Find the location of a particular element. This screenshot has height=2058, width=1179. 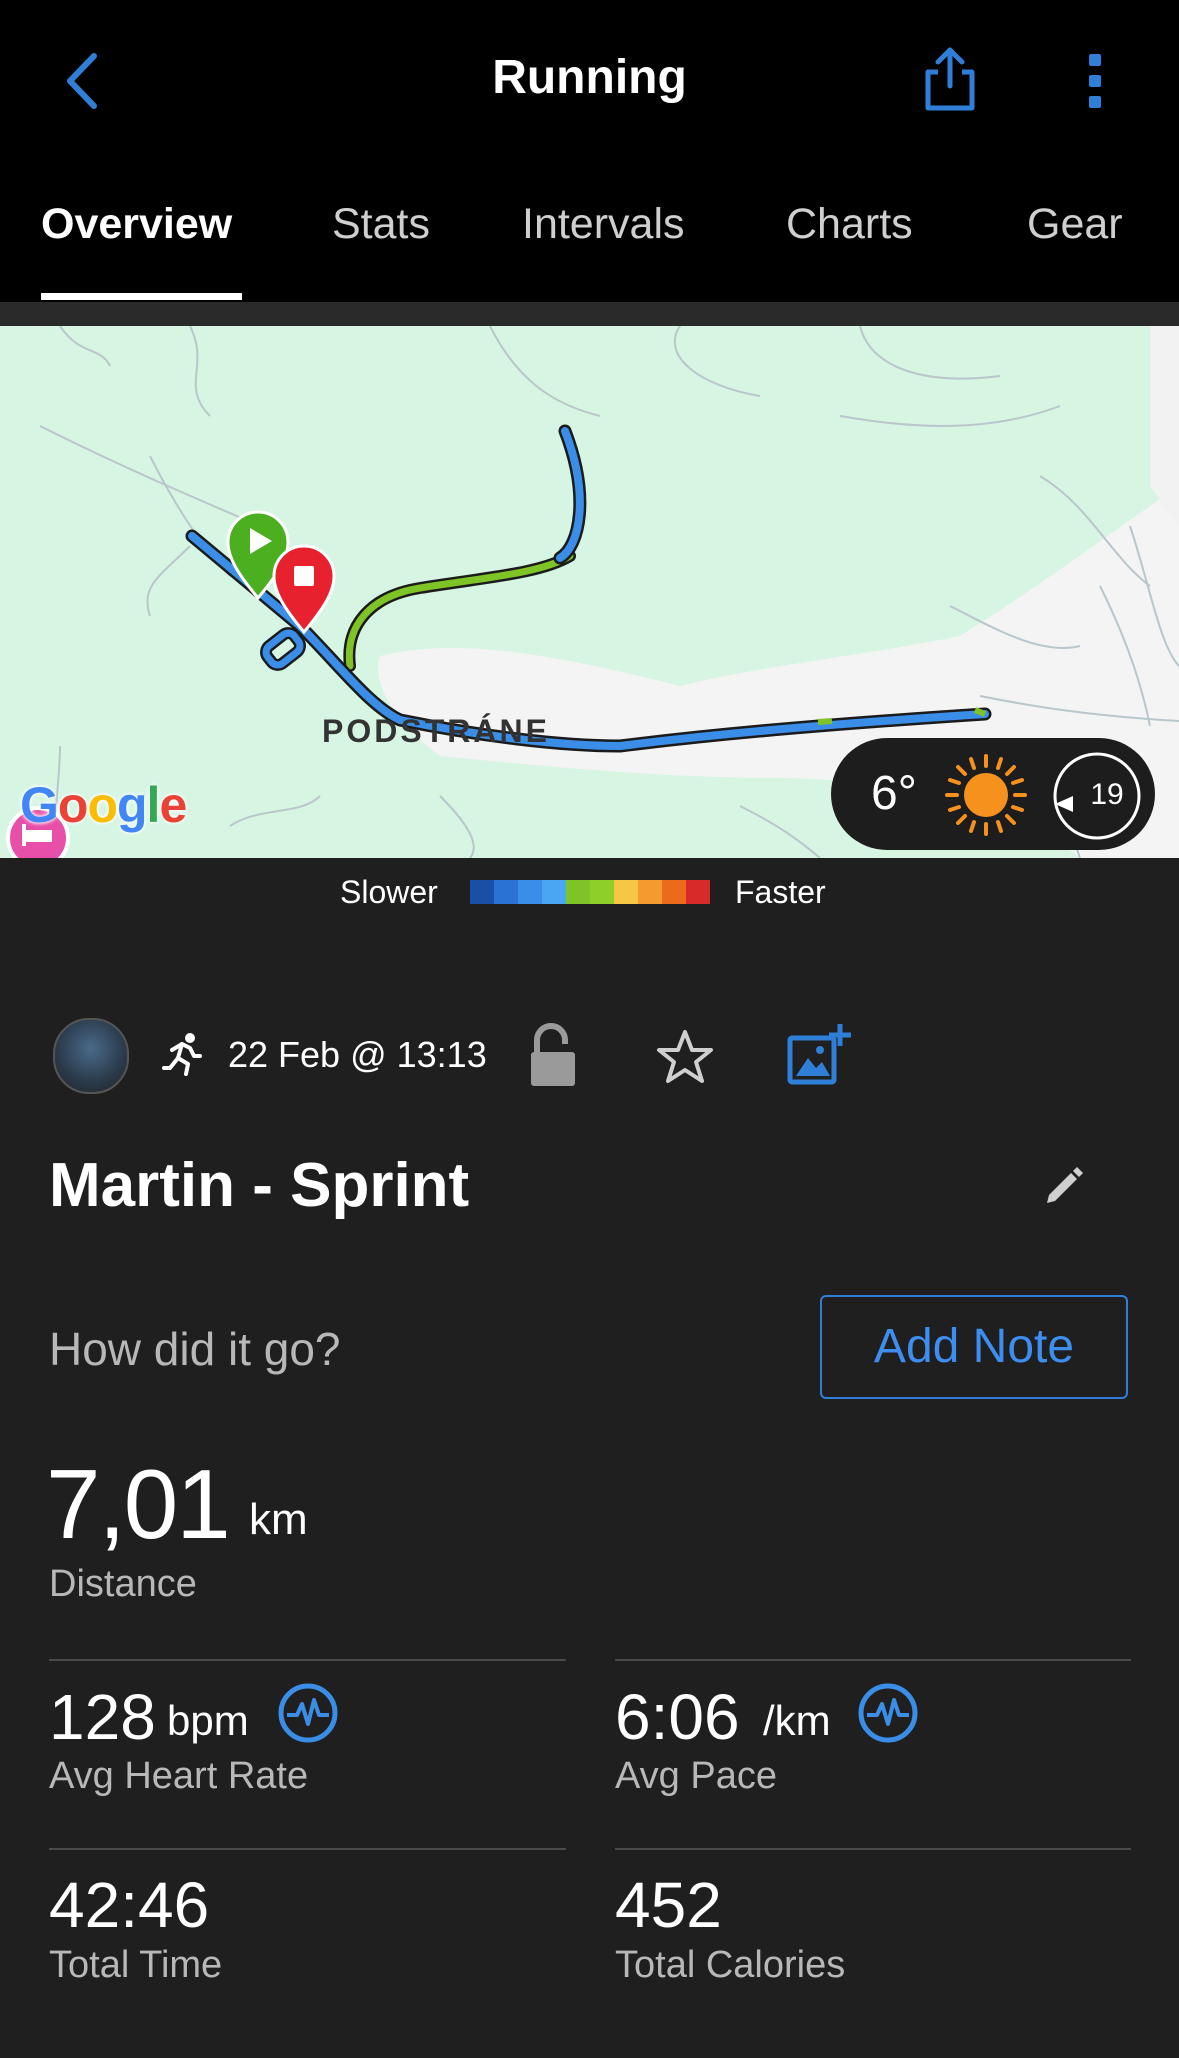

distance-unit: km is located at coordinates (278, 1519).